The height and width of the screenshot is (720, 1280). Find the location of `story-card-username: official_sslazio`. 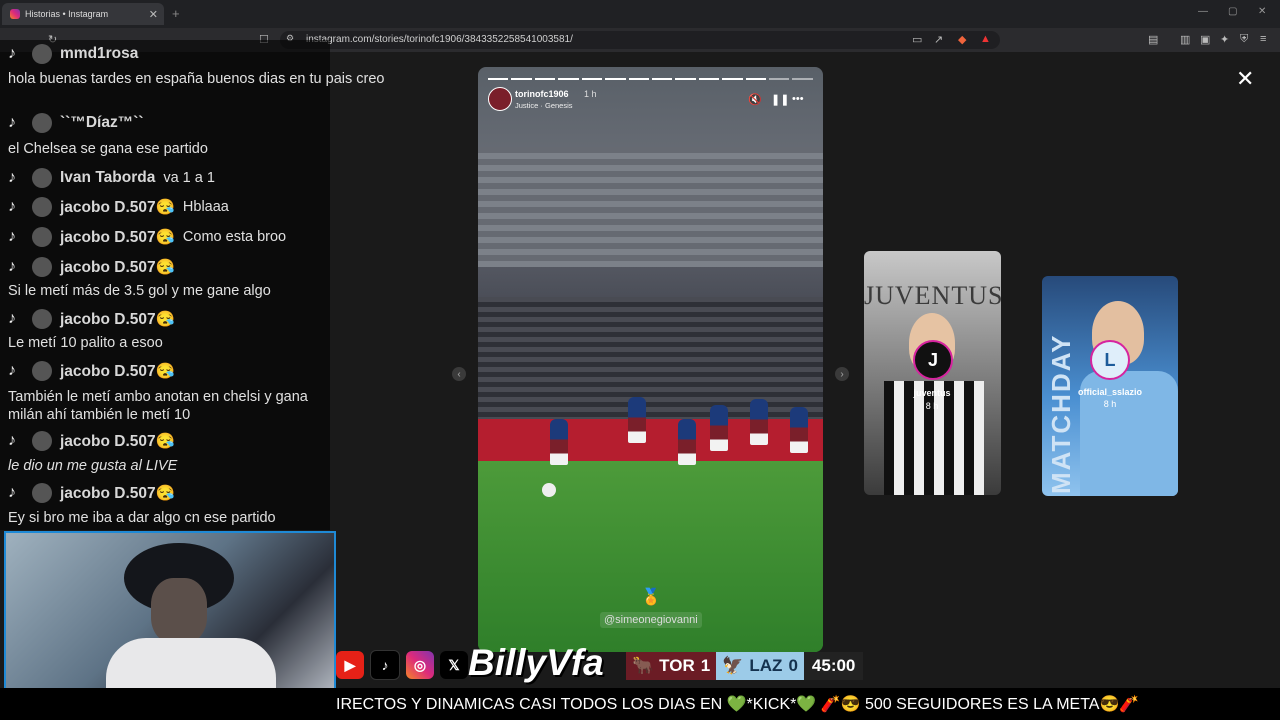

story-card-username: official_sslazio is located at coordinates (1110, 392).